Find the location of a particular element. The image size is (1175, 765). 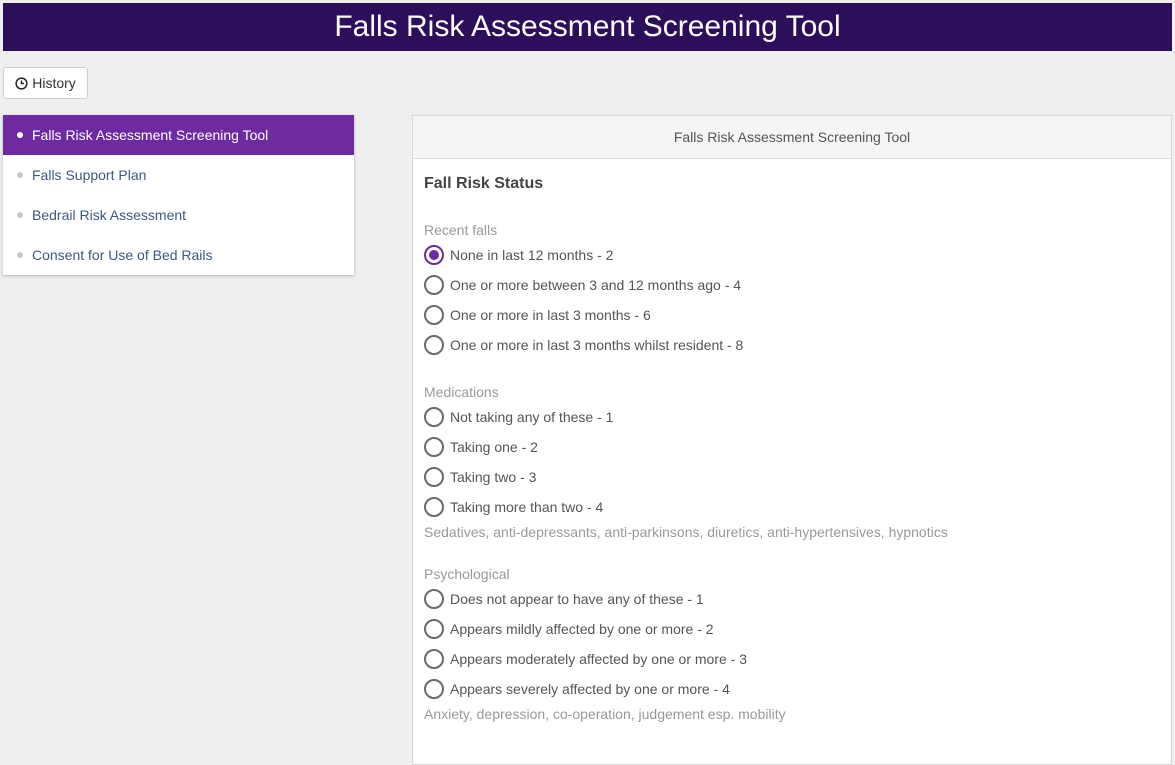

sidebar-item-falls-risk-assessment: Falls Risk Assessment Screening Tool is located at coordinates (178, 135).